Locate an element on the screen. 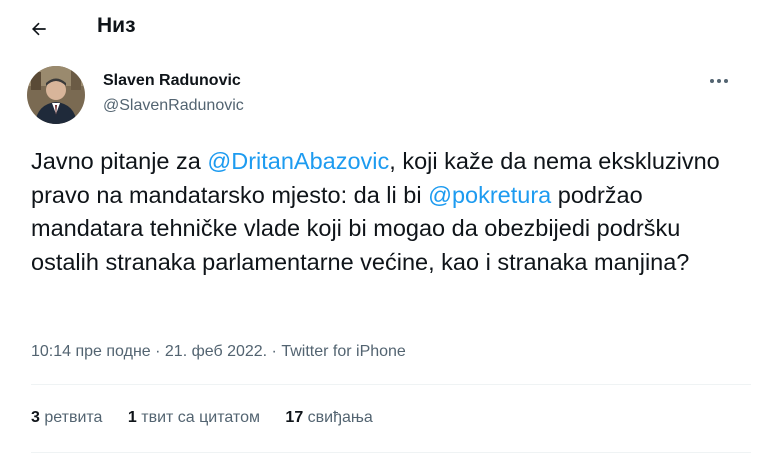 The image size is (773, 459). retweets-count: 3 is located at coordinates (35, 417).